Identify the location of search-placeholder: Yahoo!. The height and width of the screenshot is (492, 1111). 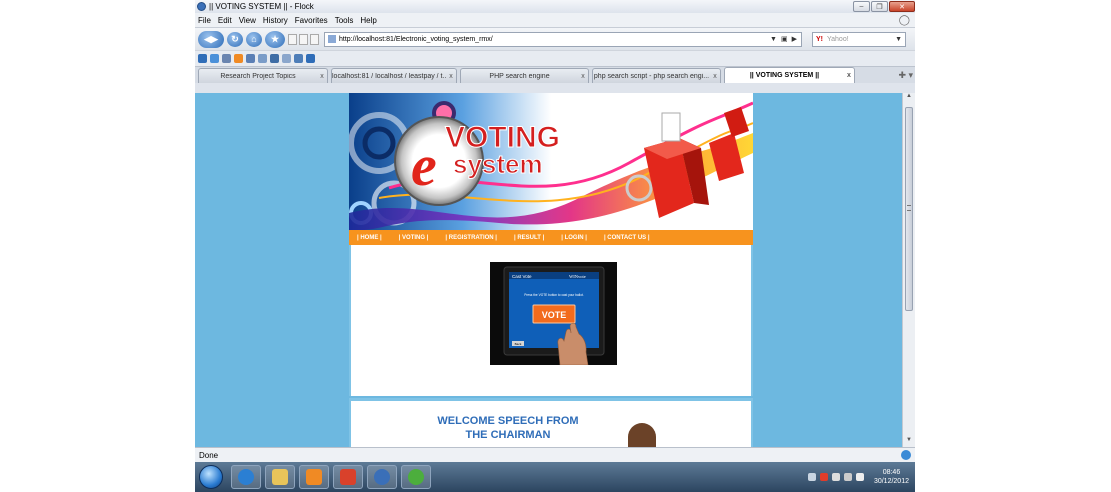
(838, 39).